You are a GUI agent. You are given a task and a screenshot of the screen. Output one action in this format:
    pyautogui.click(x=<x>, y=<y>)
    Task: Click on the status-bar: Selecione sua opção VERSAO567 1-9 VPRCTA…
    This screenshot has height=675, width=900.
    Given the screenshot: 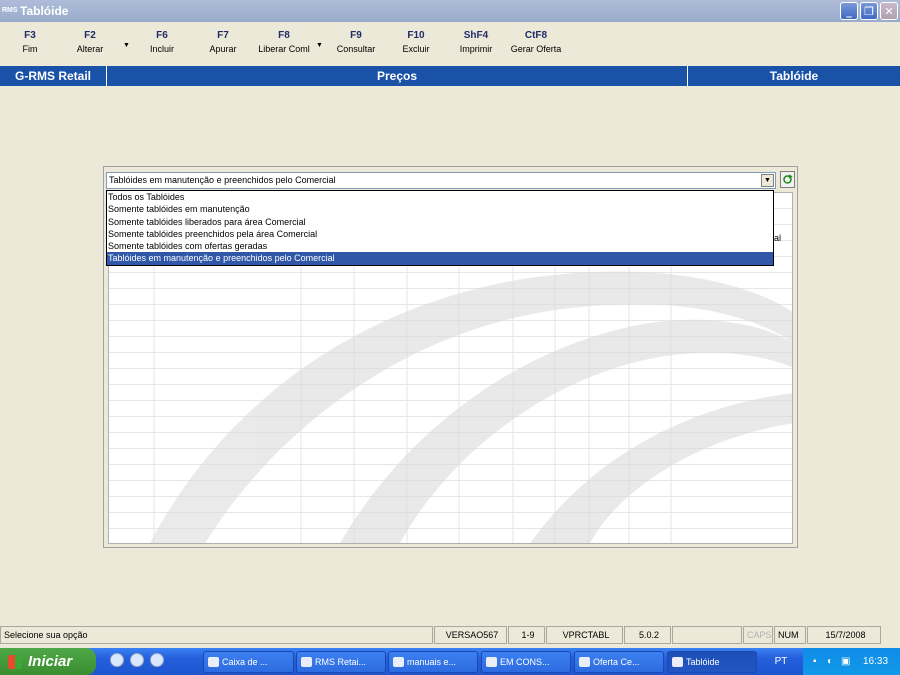 What is the action you would take?
    pyautogui.click(x=450, y=635)
    